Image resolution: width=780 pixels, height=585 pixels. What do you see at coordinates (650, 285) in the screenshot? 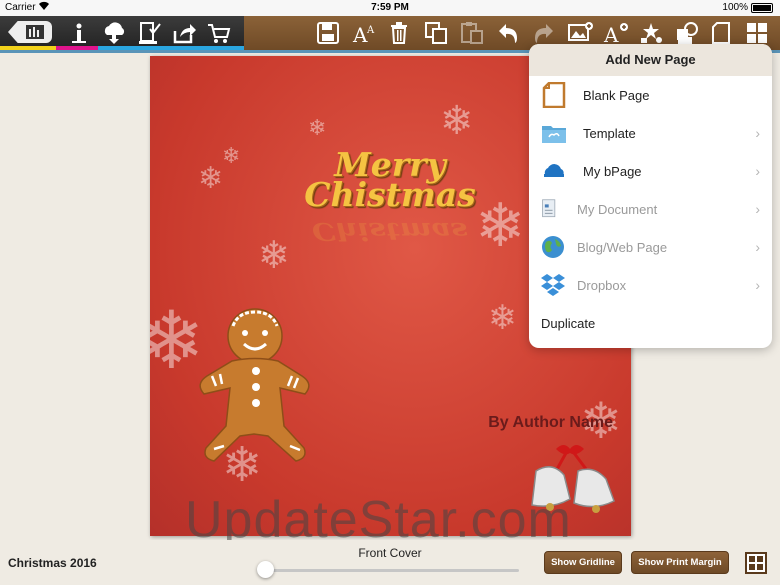
I see `menu-item-dropbox: Dropbox ›` at bounding box center [650, 285].